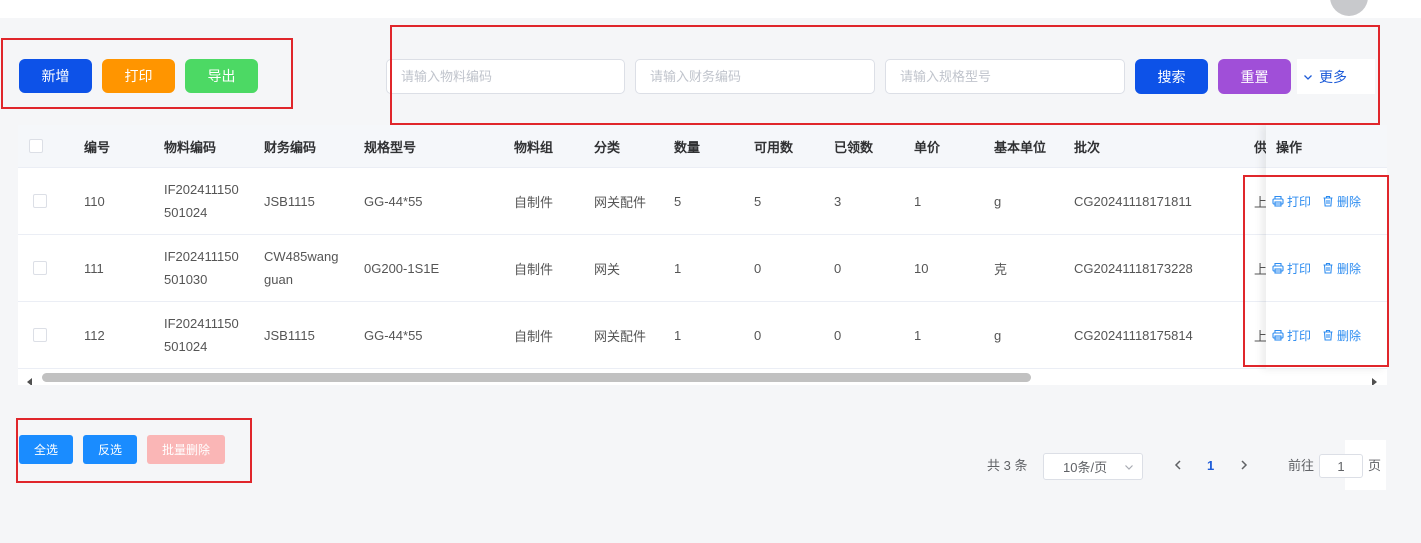 Image resolution: width=1421 pixels, height=543 pixels. I want to click on prev-page-button, so click(1178, 465).